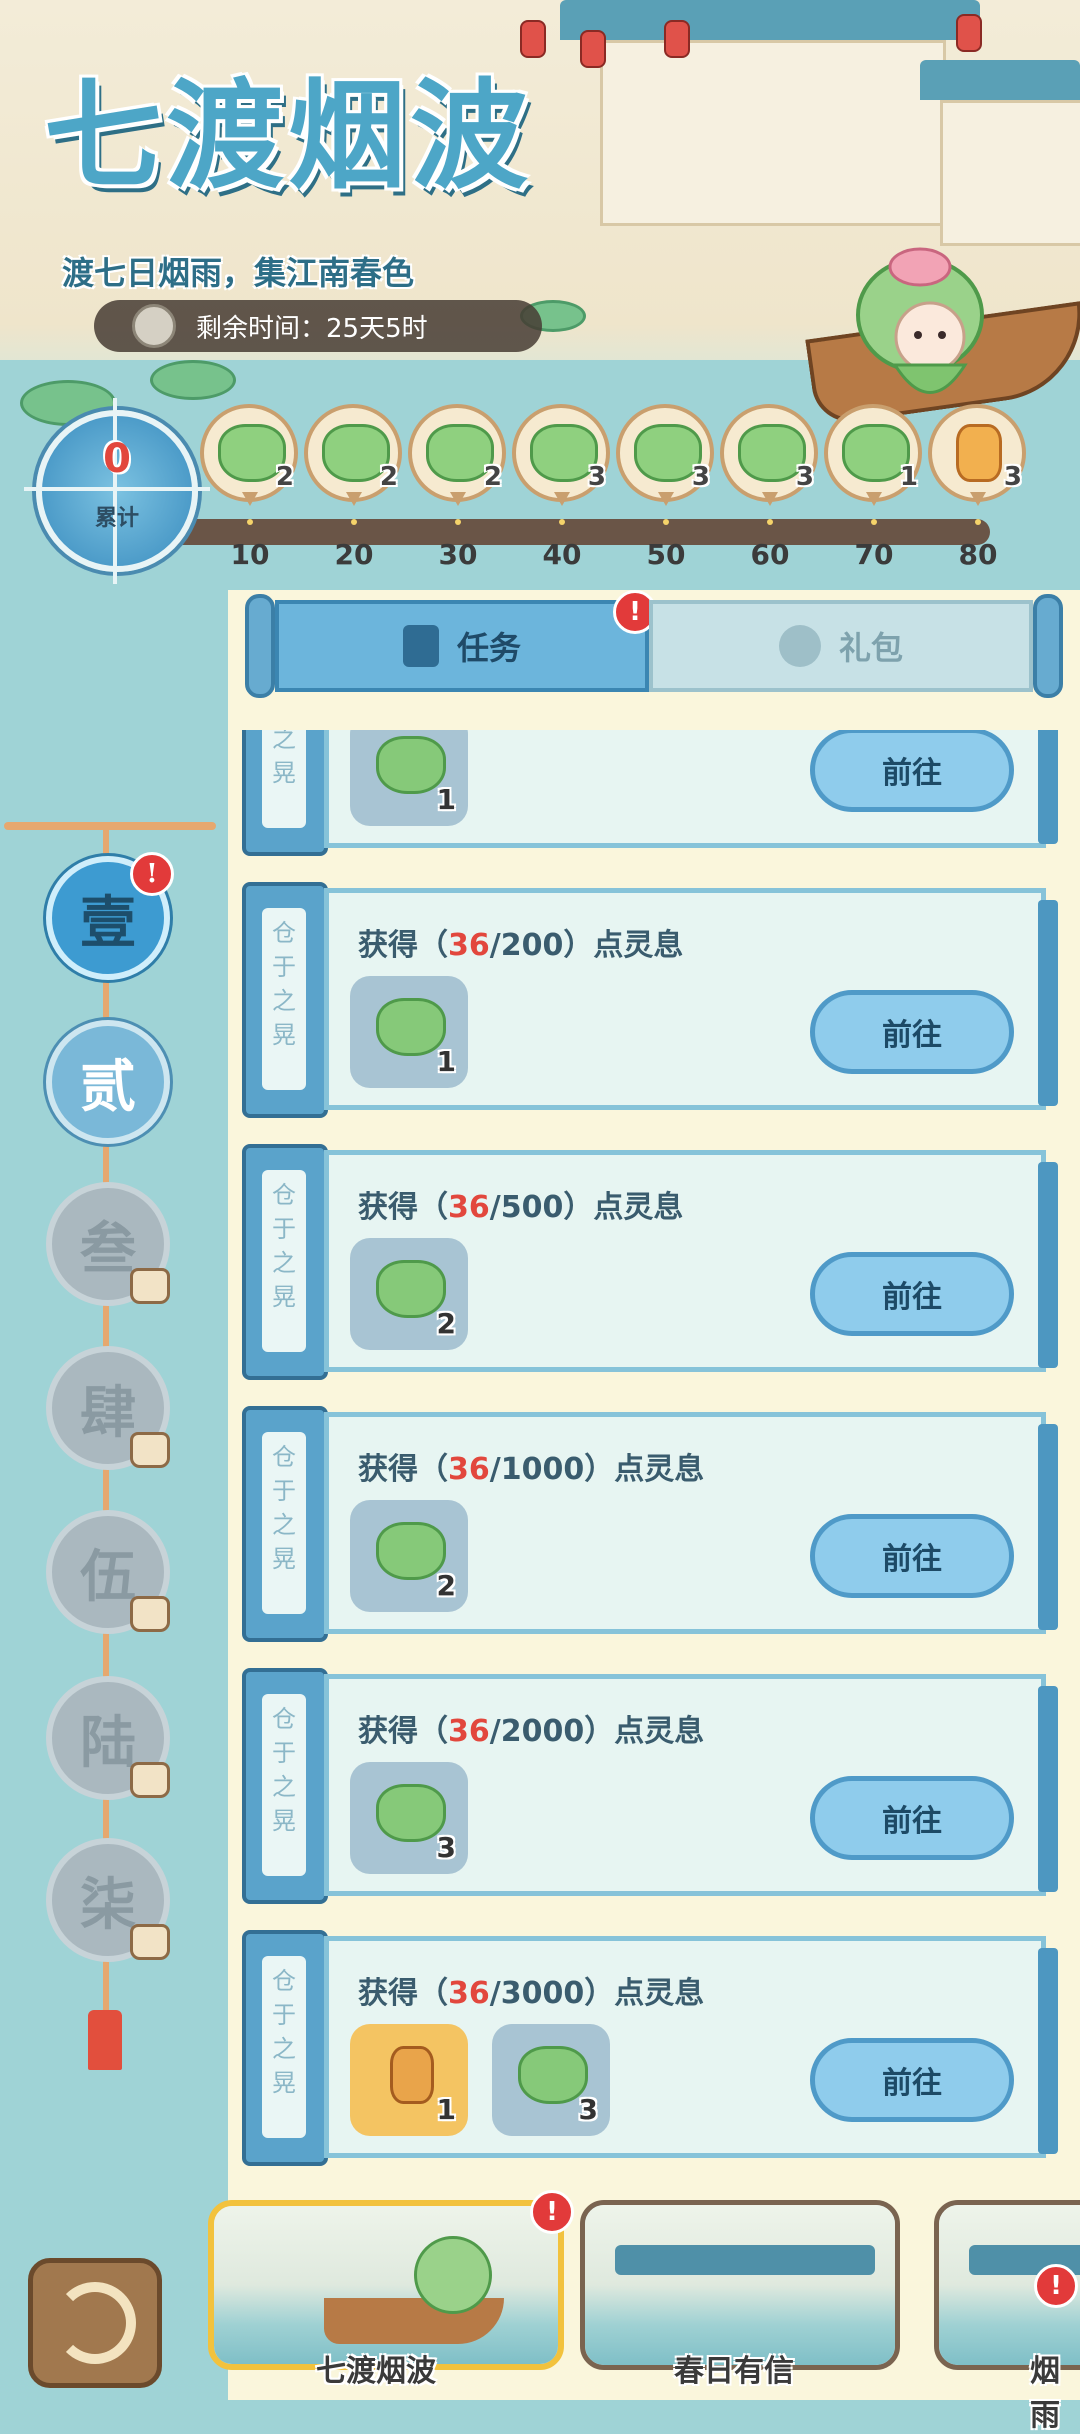  What do you see at coordinates (108, 1572) in the screenshot?
I see `chapter-button-5: 伍` at bounding box center [108, 1572].